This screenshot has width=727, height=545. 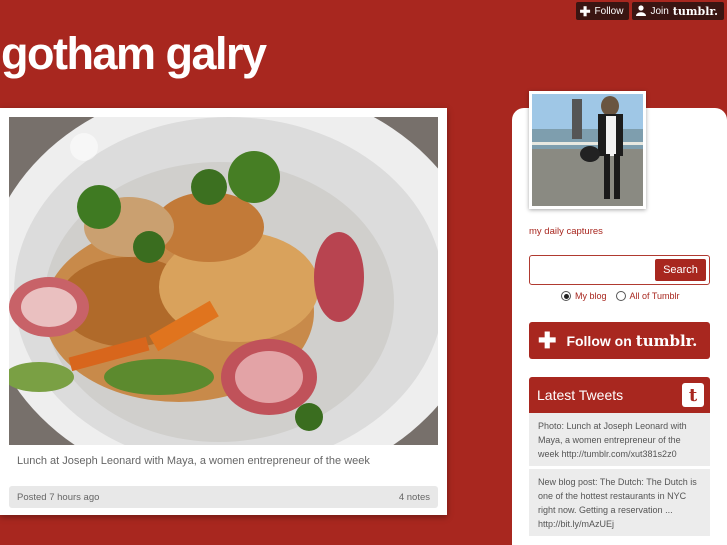 What do you see at coordinates (134, 54) in the screenshot?
I see `blog-title: gotham galry` at bounding box center [134, 54].